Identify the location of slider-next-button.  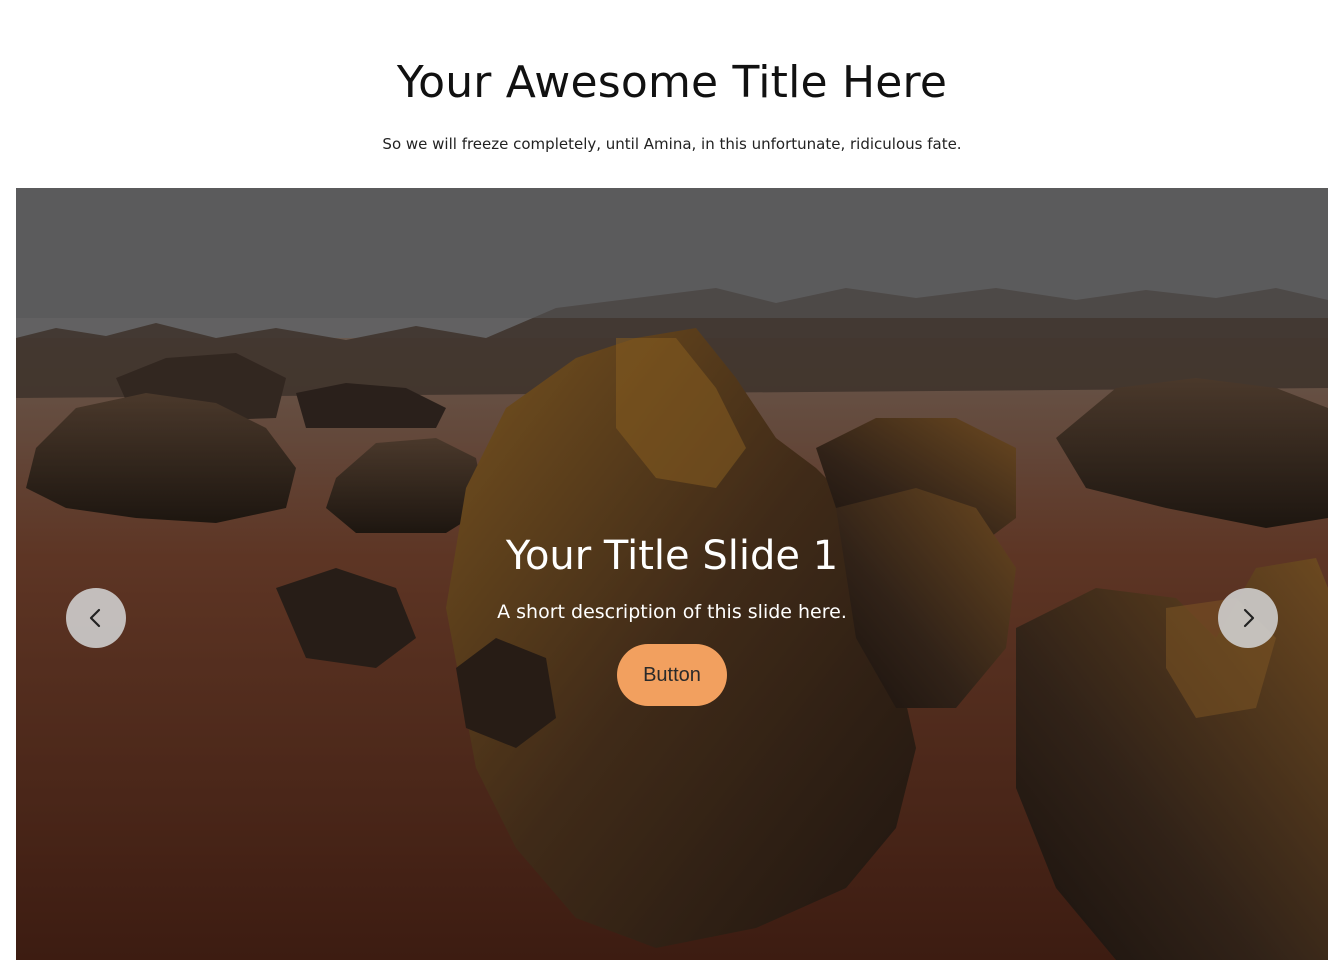
(1248, 618).